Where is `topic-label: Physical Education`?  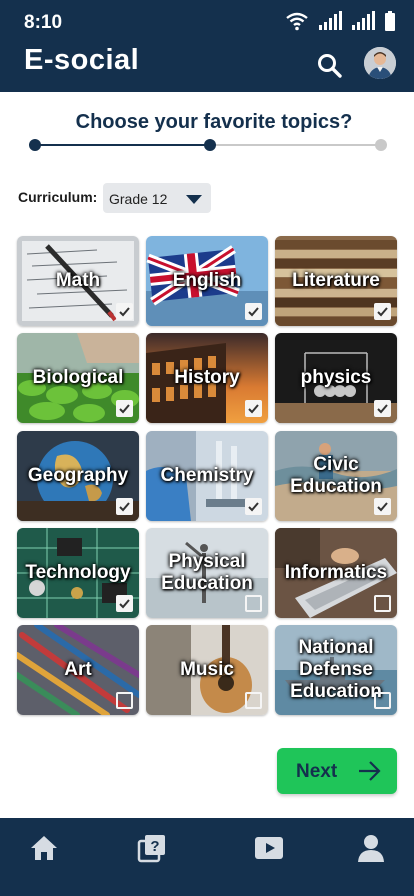
topic-label: Physical Education is located at coordinates (207, 572).